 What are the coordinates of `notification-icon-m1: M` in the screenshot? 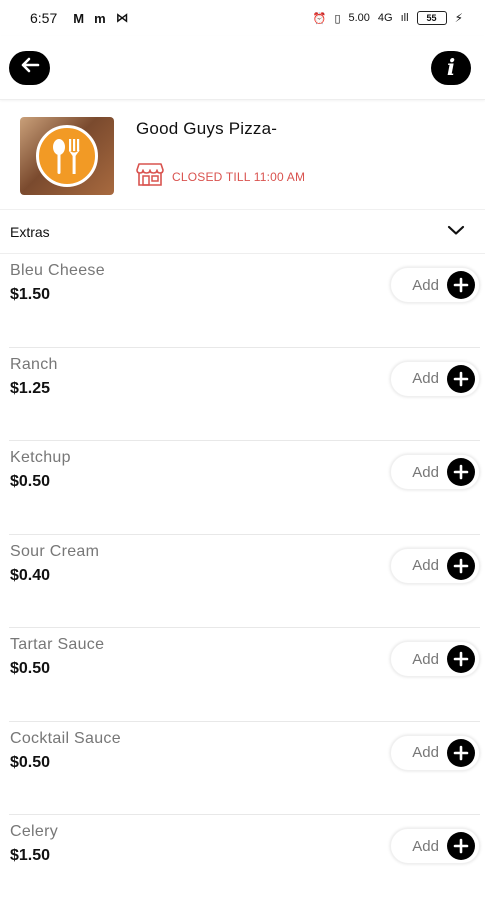 It's located at (79, 18).